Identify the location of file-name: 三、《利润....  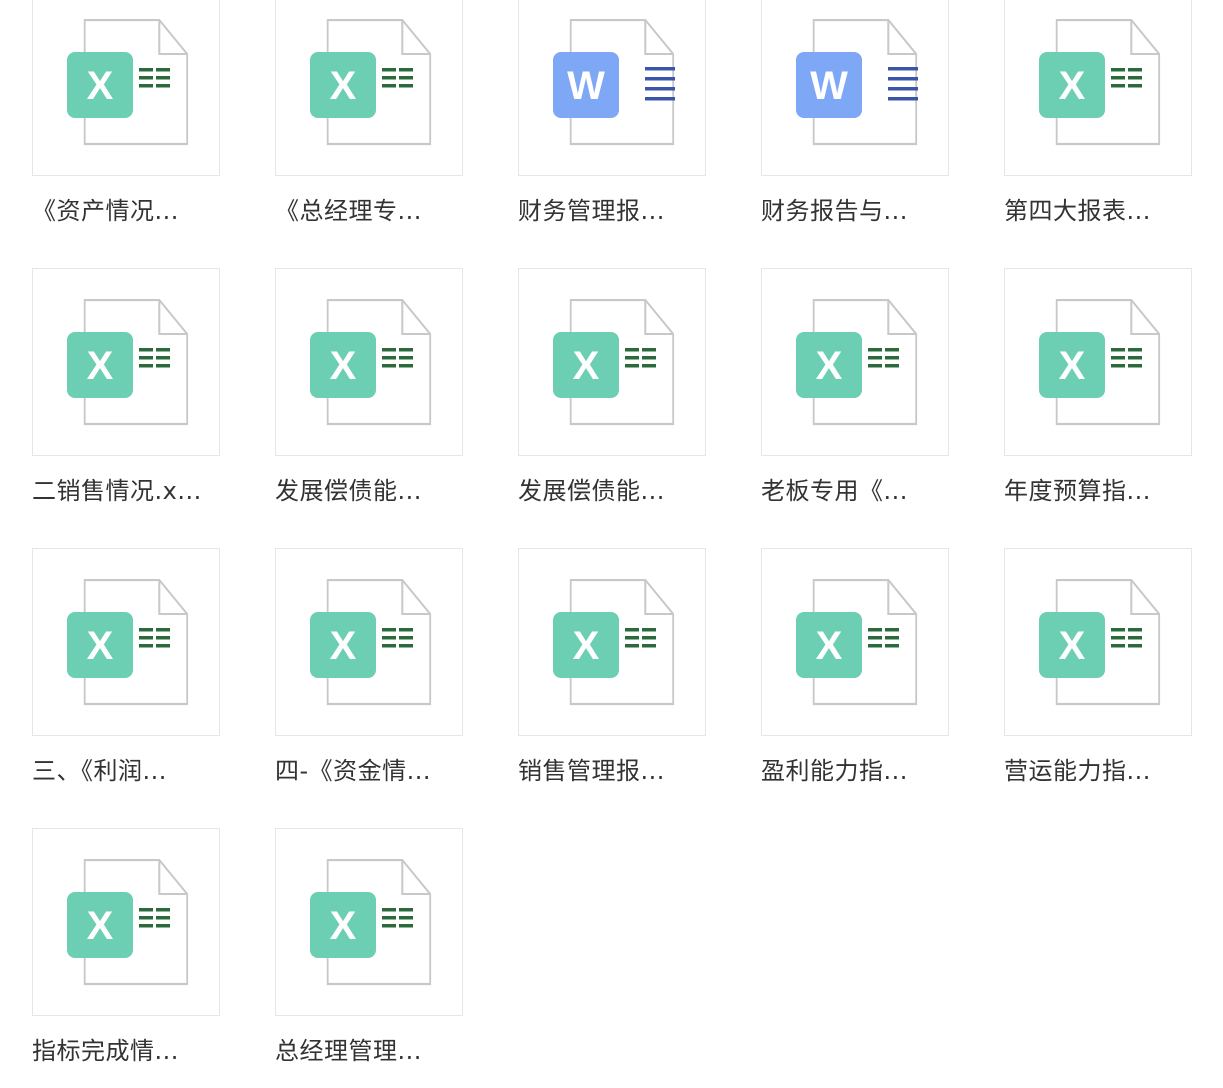
(126, 771).